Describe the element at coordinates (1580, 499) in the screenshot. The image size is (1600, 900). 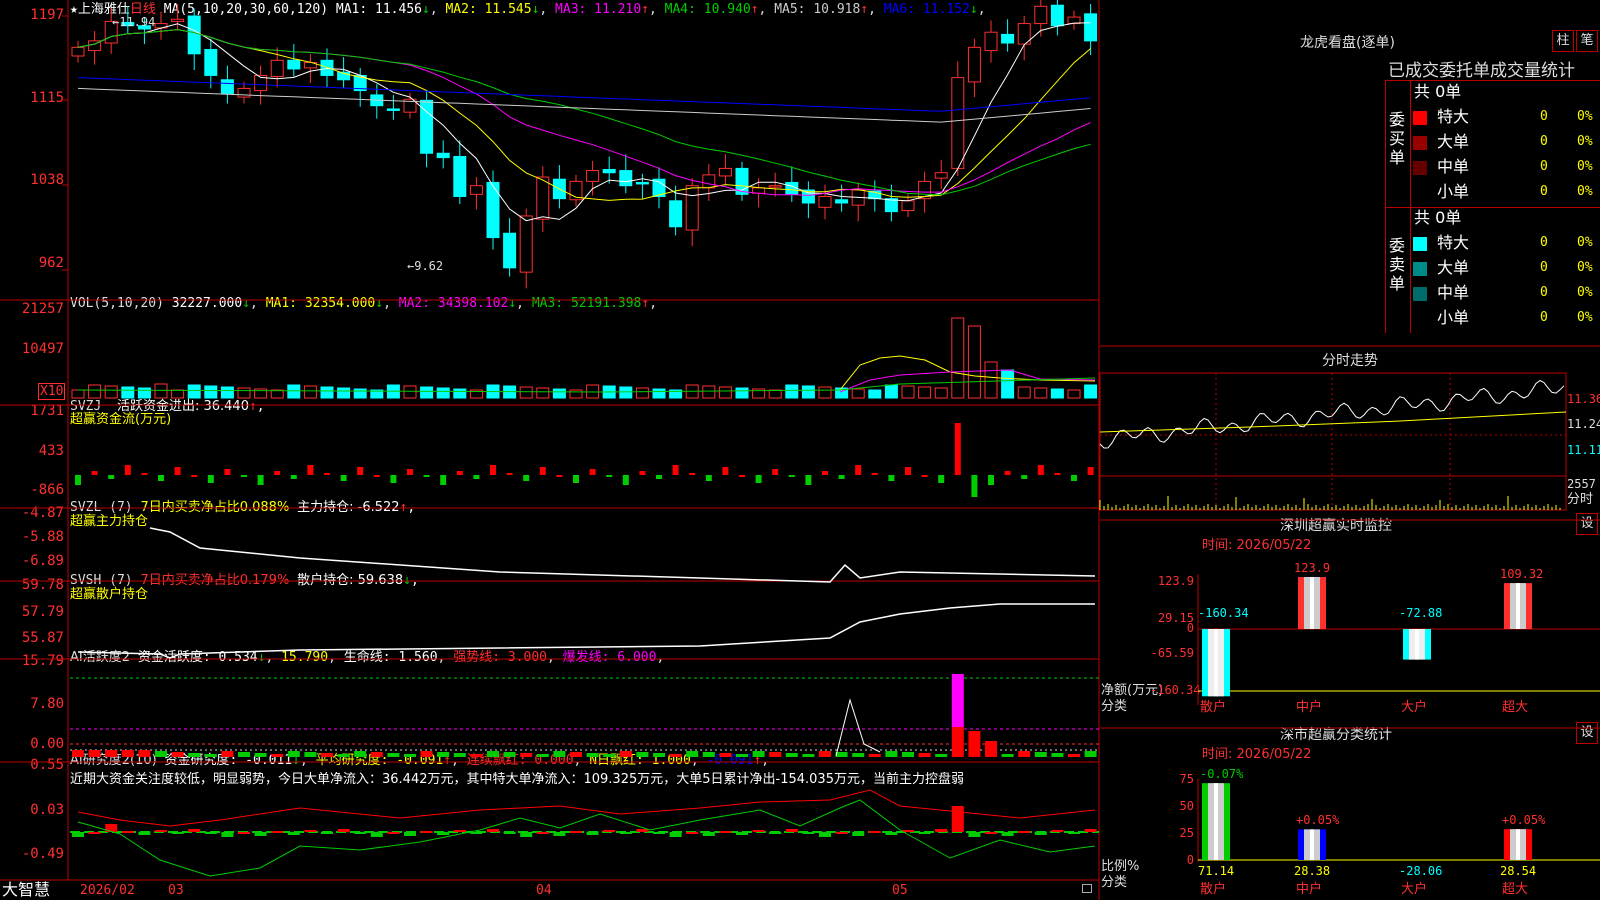
I see `intraday-unit: 分时` at that location.